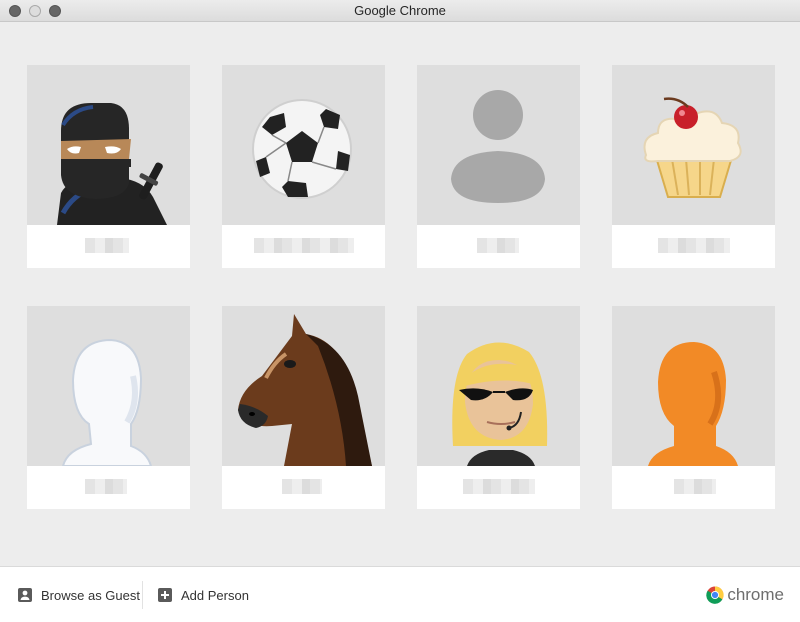  What do you see at coordinates (107, 402) in the screenshot?
I see `white-head-avatar-icon` at bounding box center [107, 402].